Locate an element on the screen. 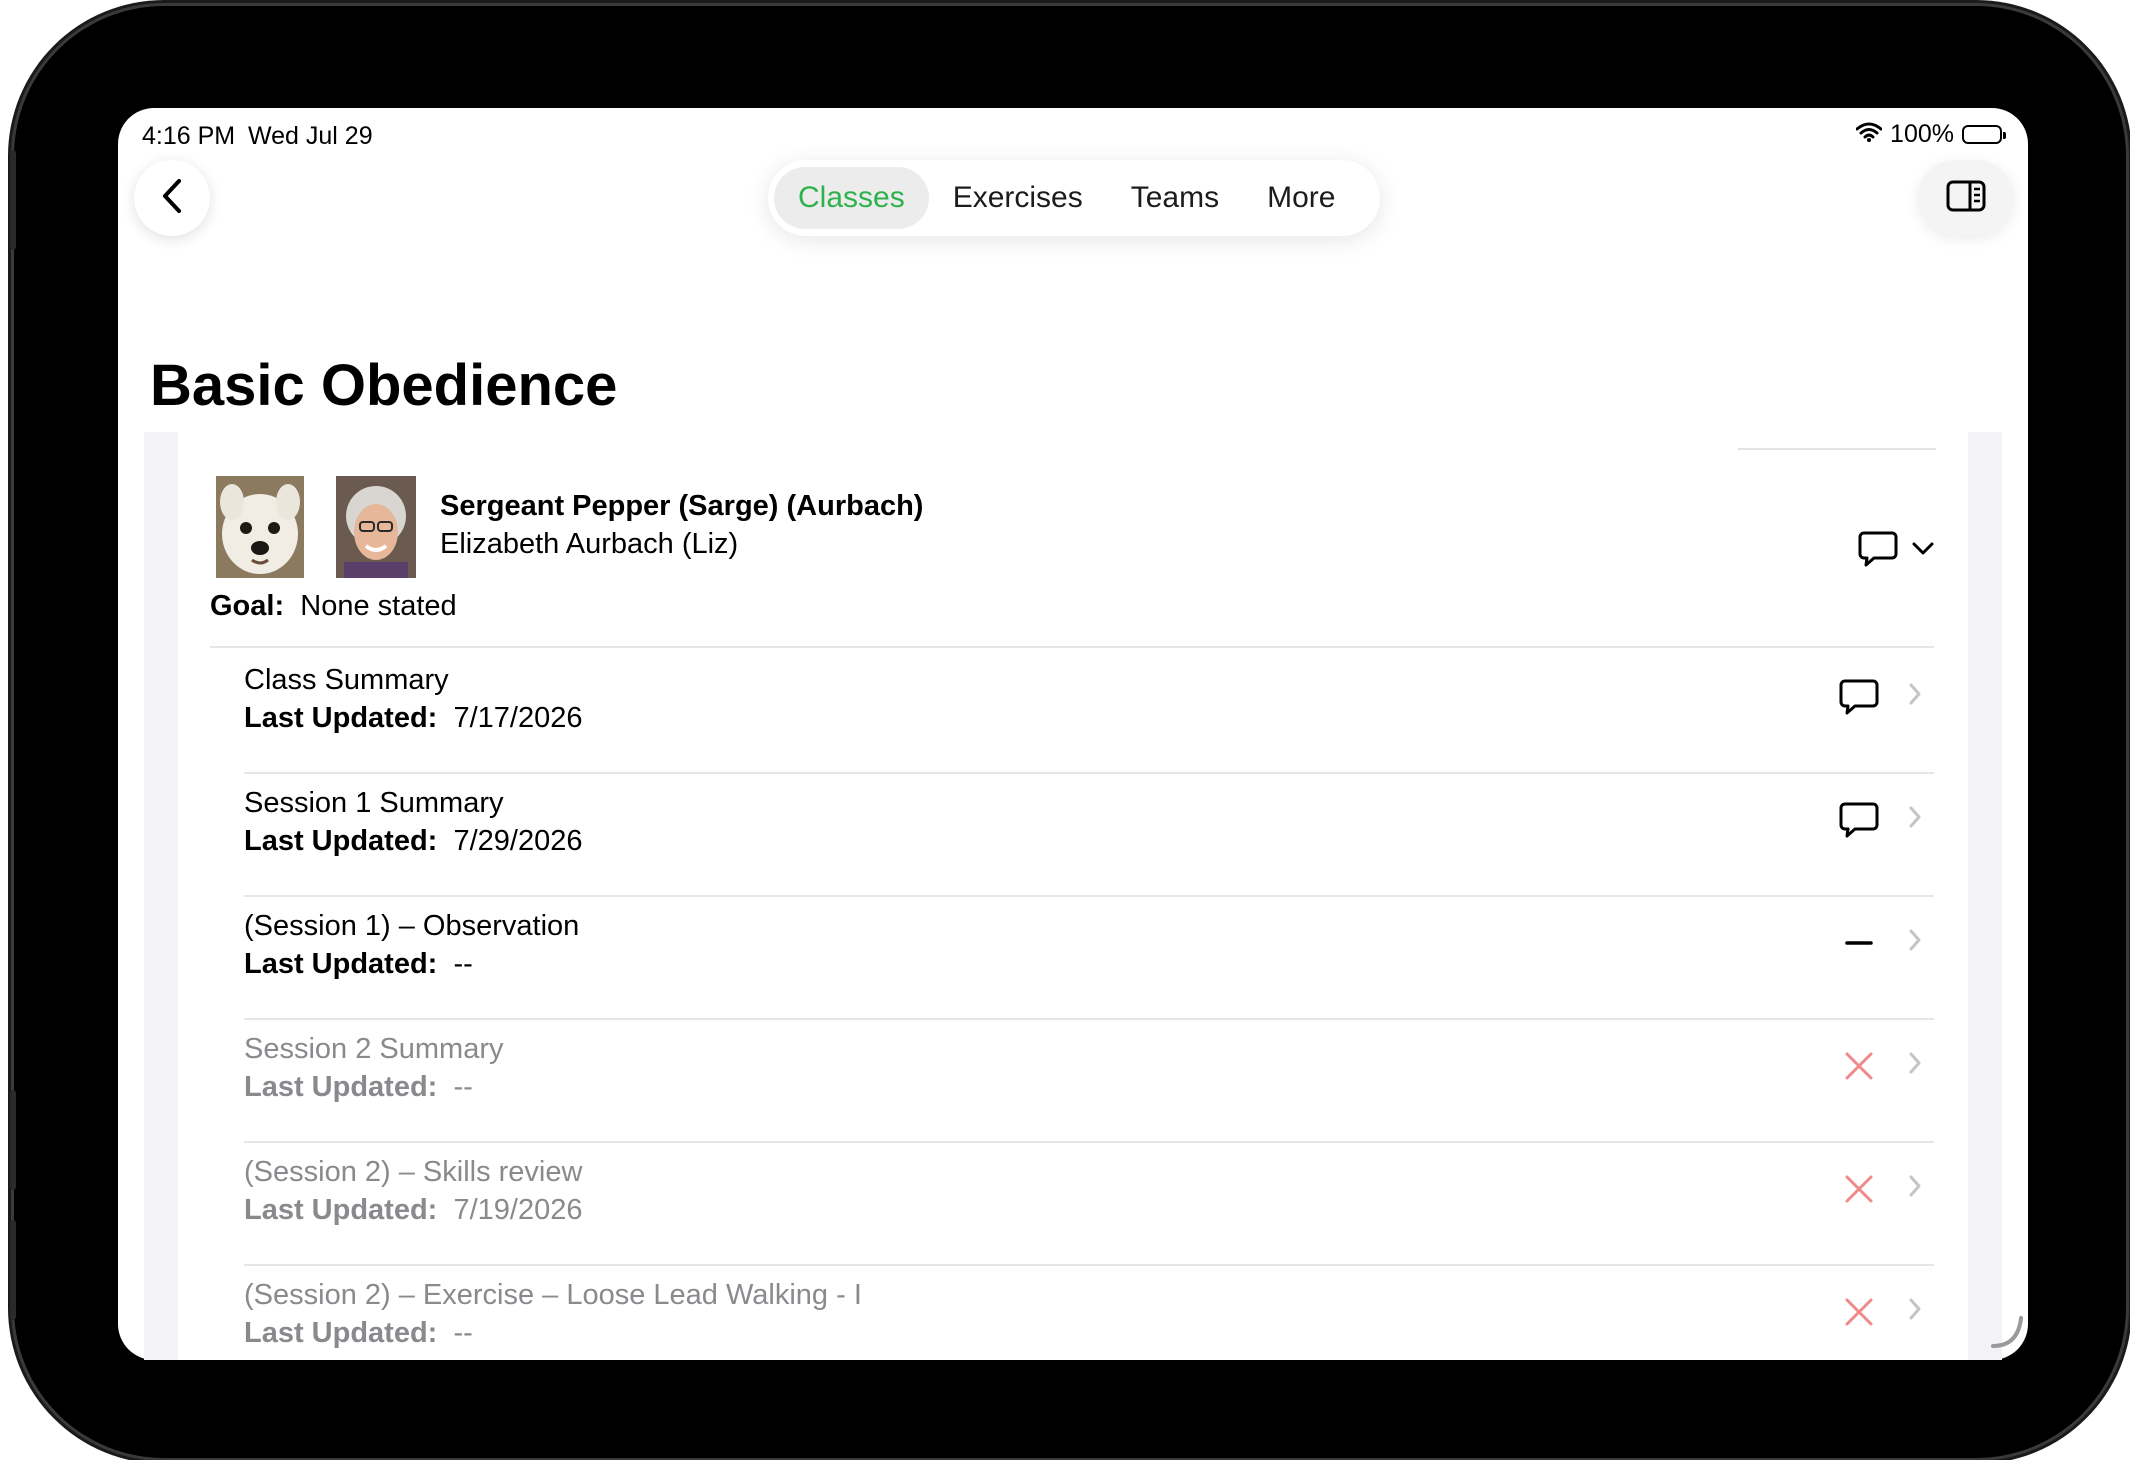  item-title: Session 2 Summary is located at coordinates (374, 1049).